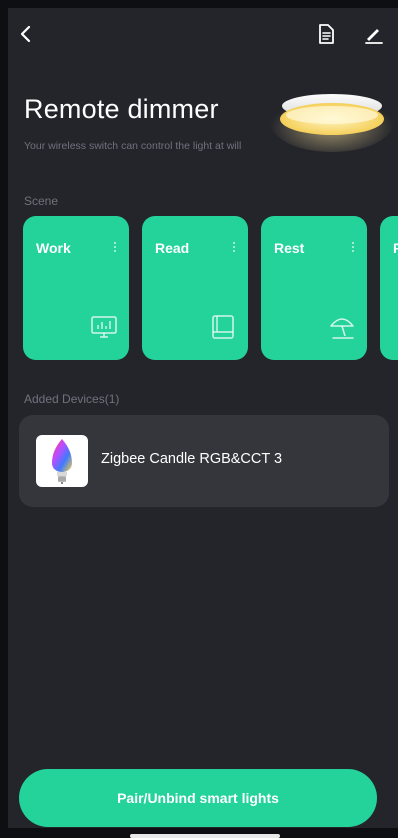 The height and width of the screenshot is (838, 398). Describe the element at coordinates (62, 461) in the screenshot. I see `rgb-candle-bulb-icon` at that location.